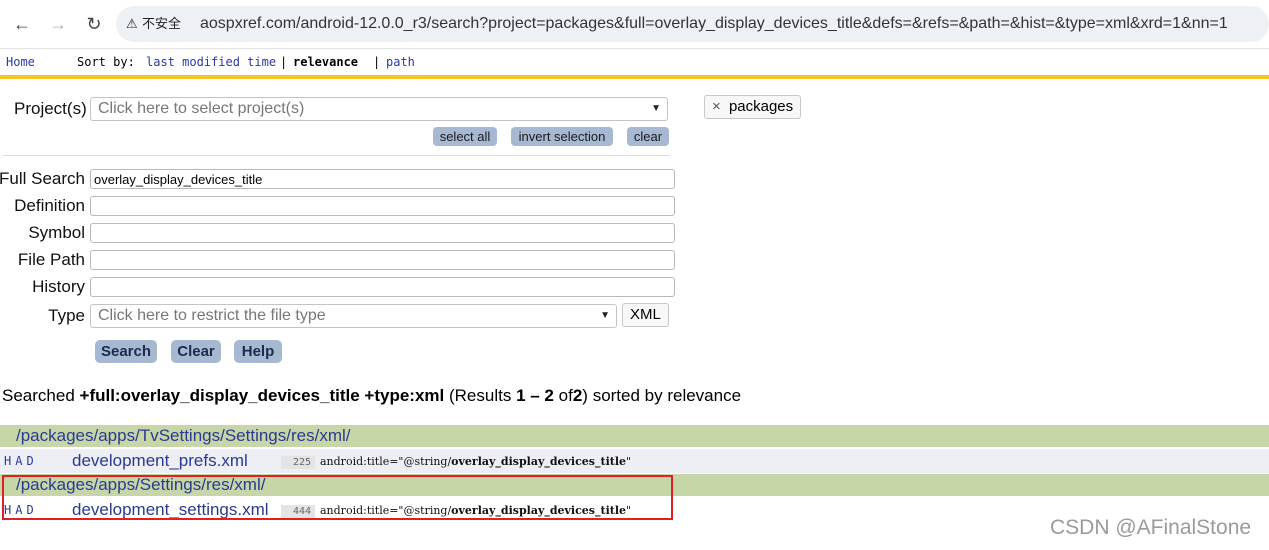  I want to click on summary-results-close: ), so click(585, 395).